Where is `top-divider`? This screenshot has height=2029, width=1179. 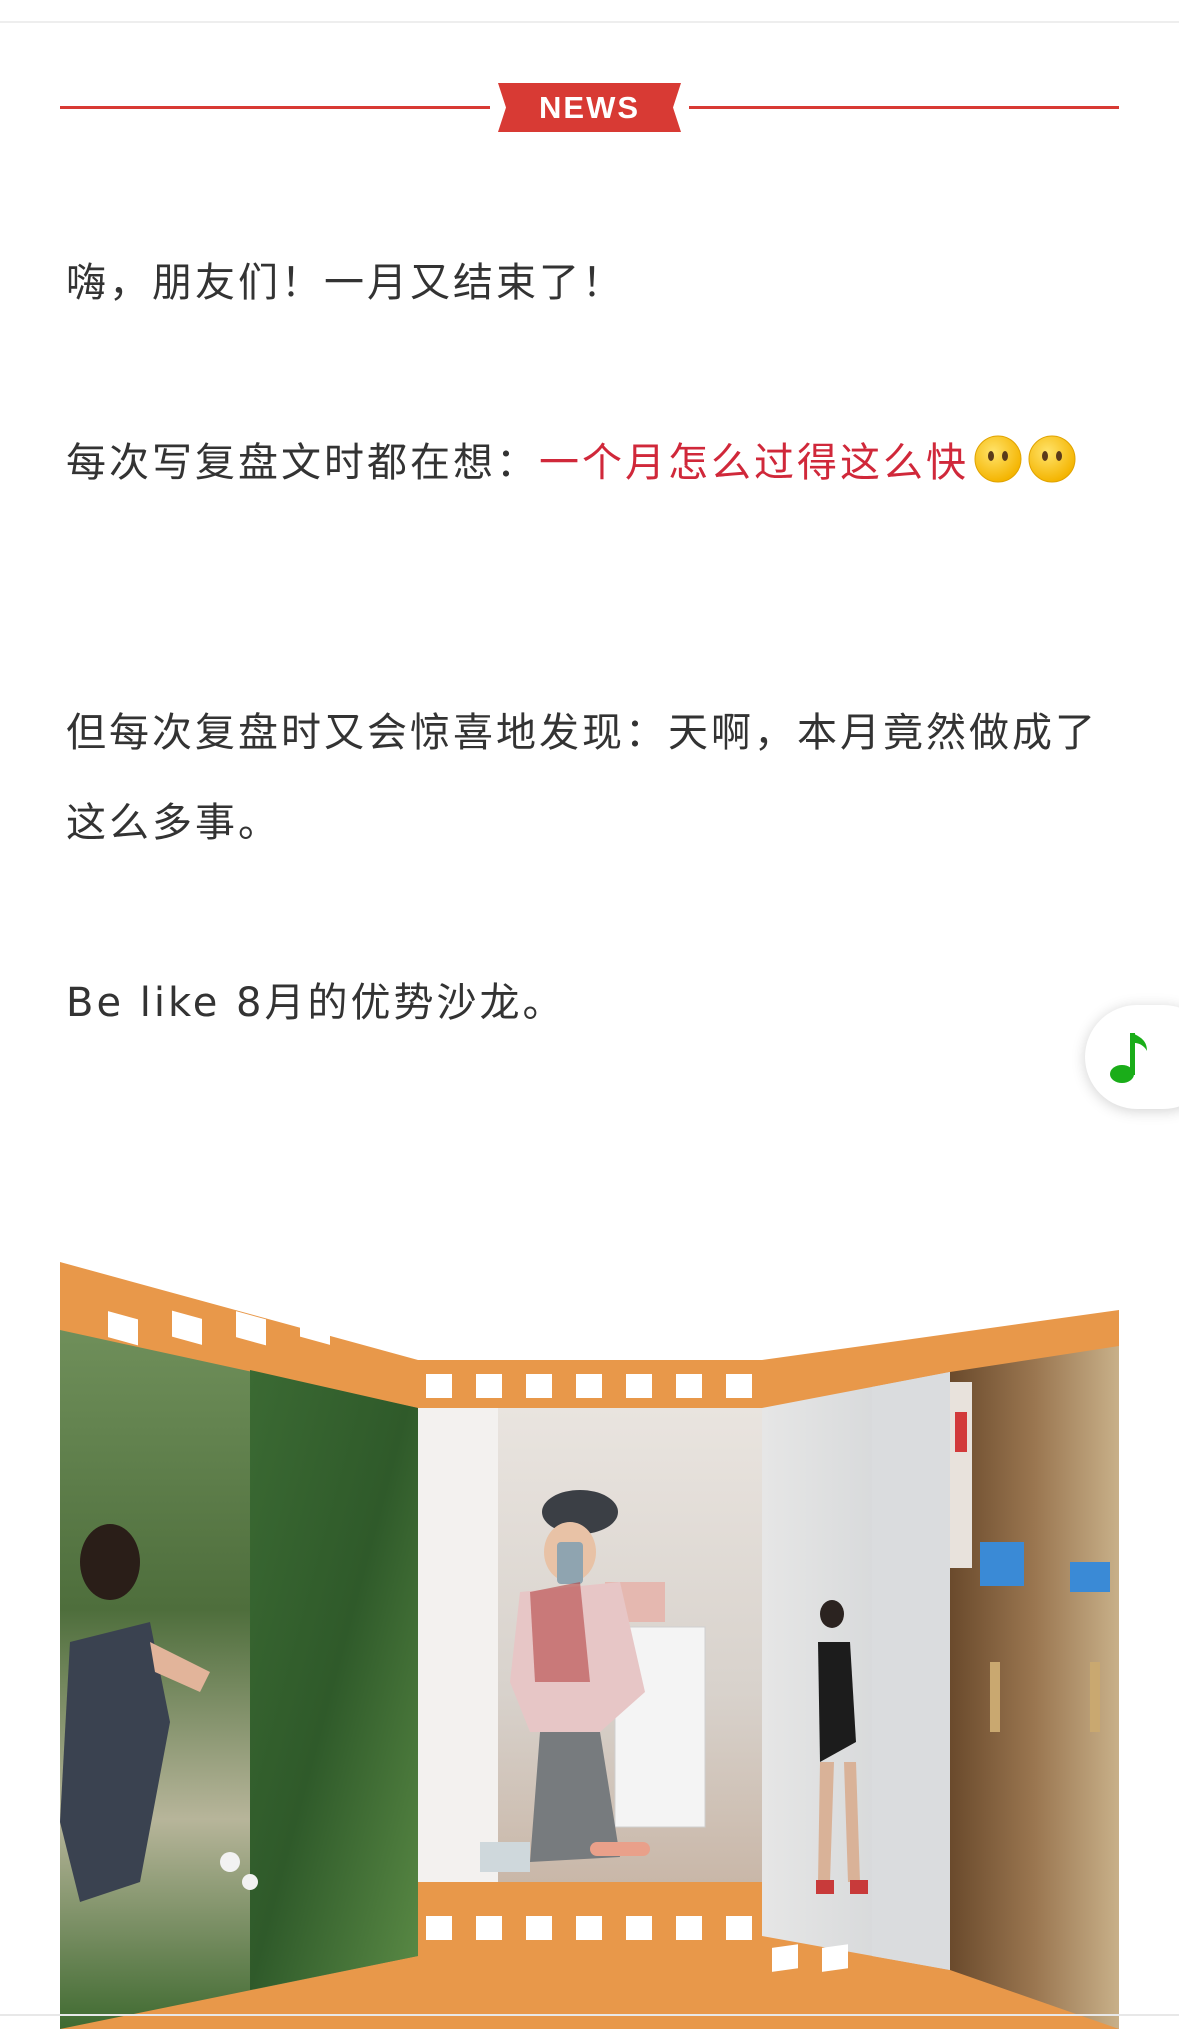 top-divider is located at coordinates (589, 22).